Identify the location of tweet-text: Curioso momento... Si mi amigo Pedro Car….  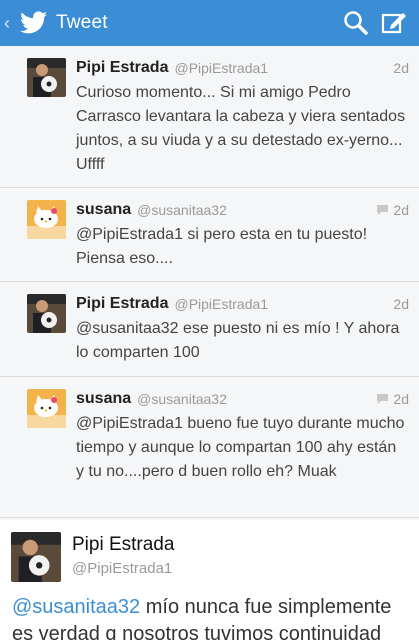
(241, 128).